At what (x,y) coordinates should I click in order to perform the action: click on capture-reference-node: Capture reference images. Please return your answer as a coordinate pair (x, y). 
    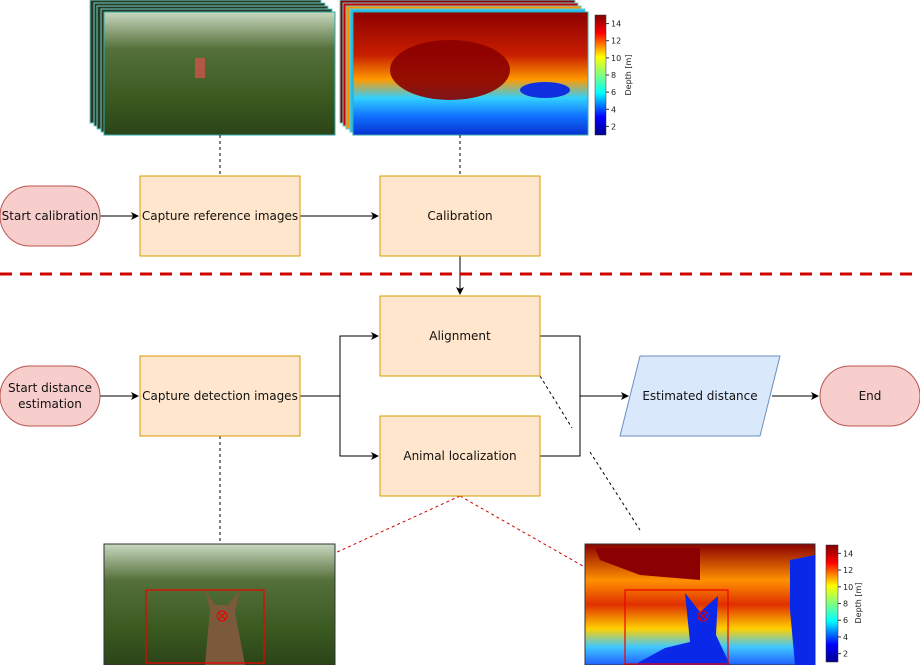
    Looking at the image, I should click on (220, 216).